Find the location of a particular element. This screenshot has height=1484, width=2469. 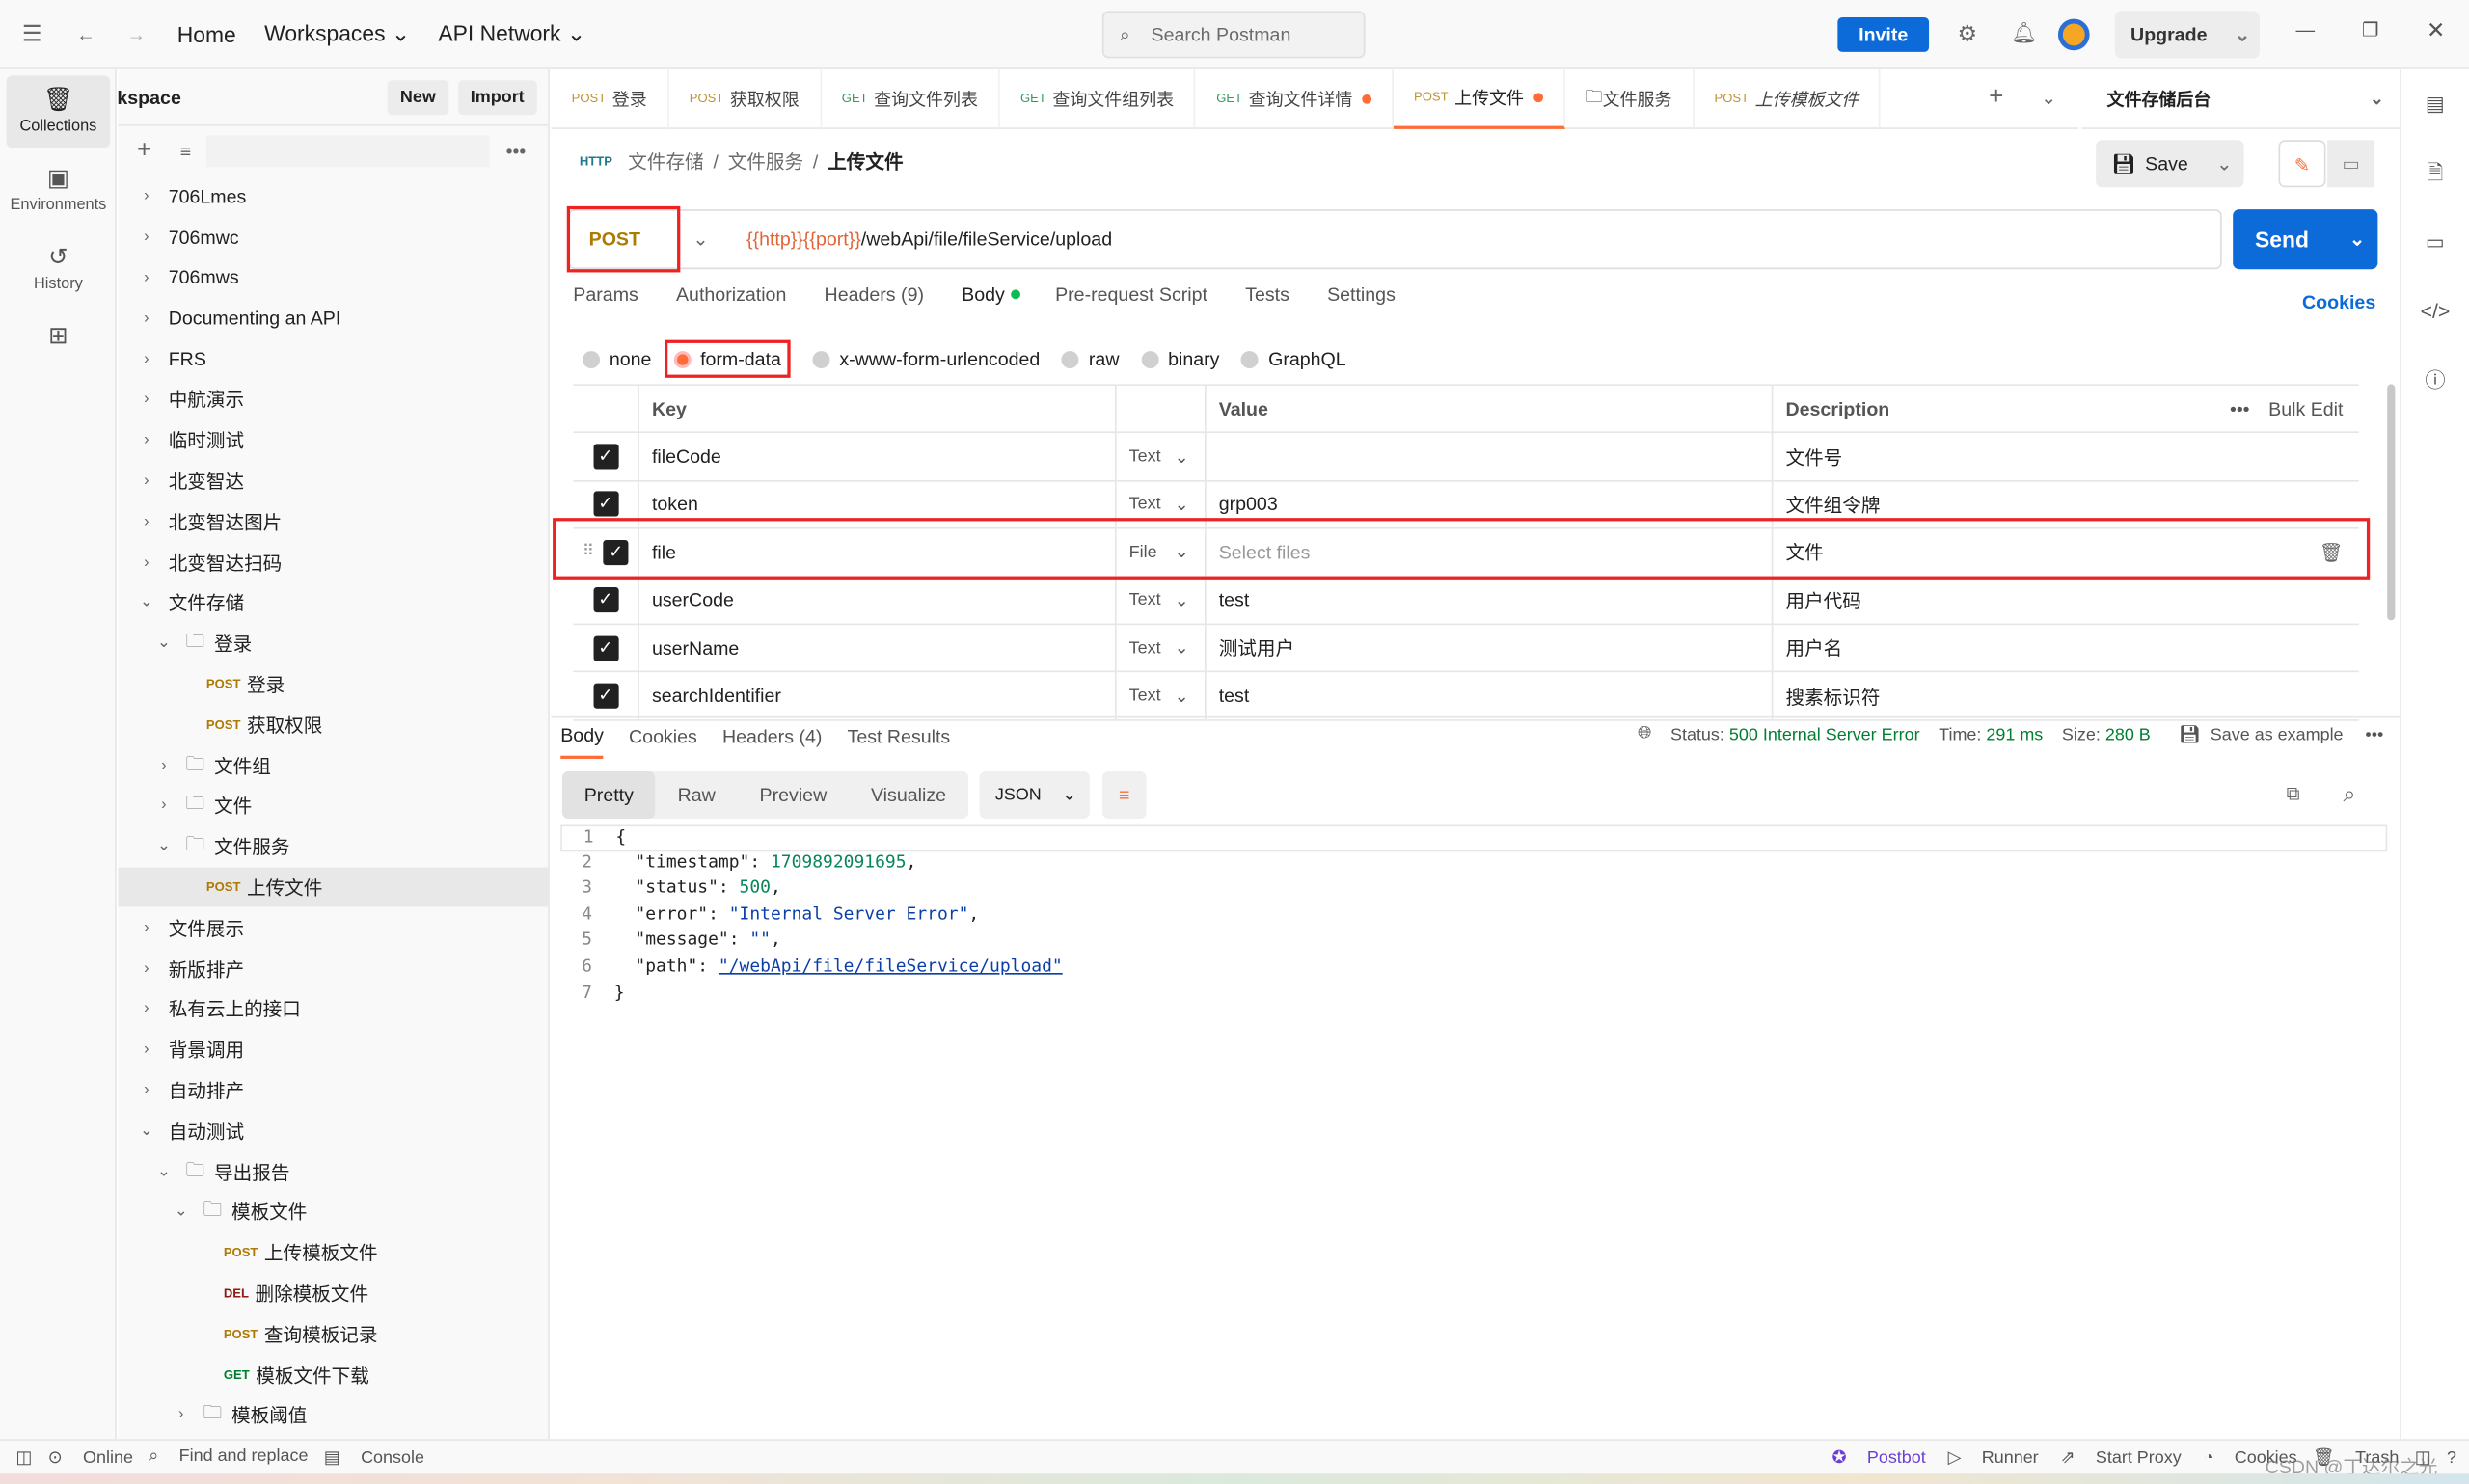

tree-item: › 临时测试 is located at coordinates (333, 440).